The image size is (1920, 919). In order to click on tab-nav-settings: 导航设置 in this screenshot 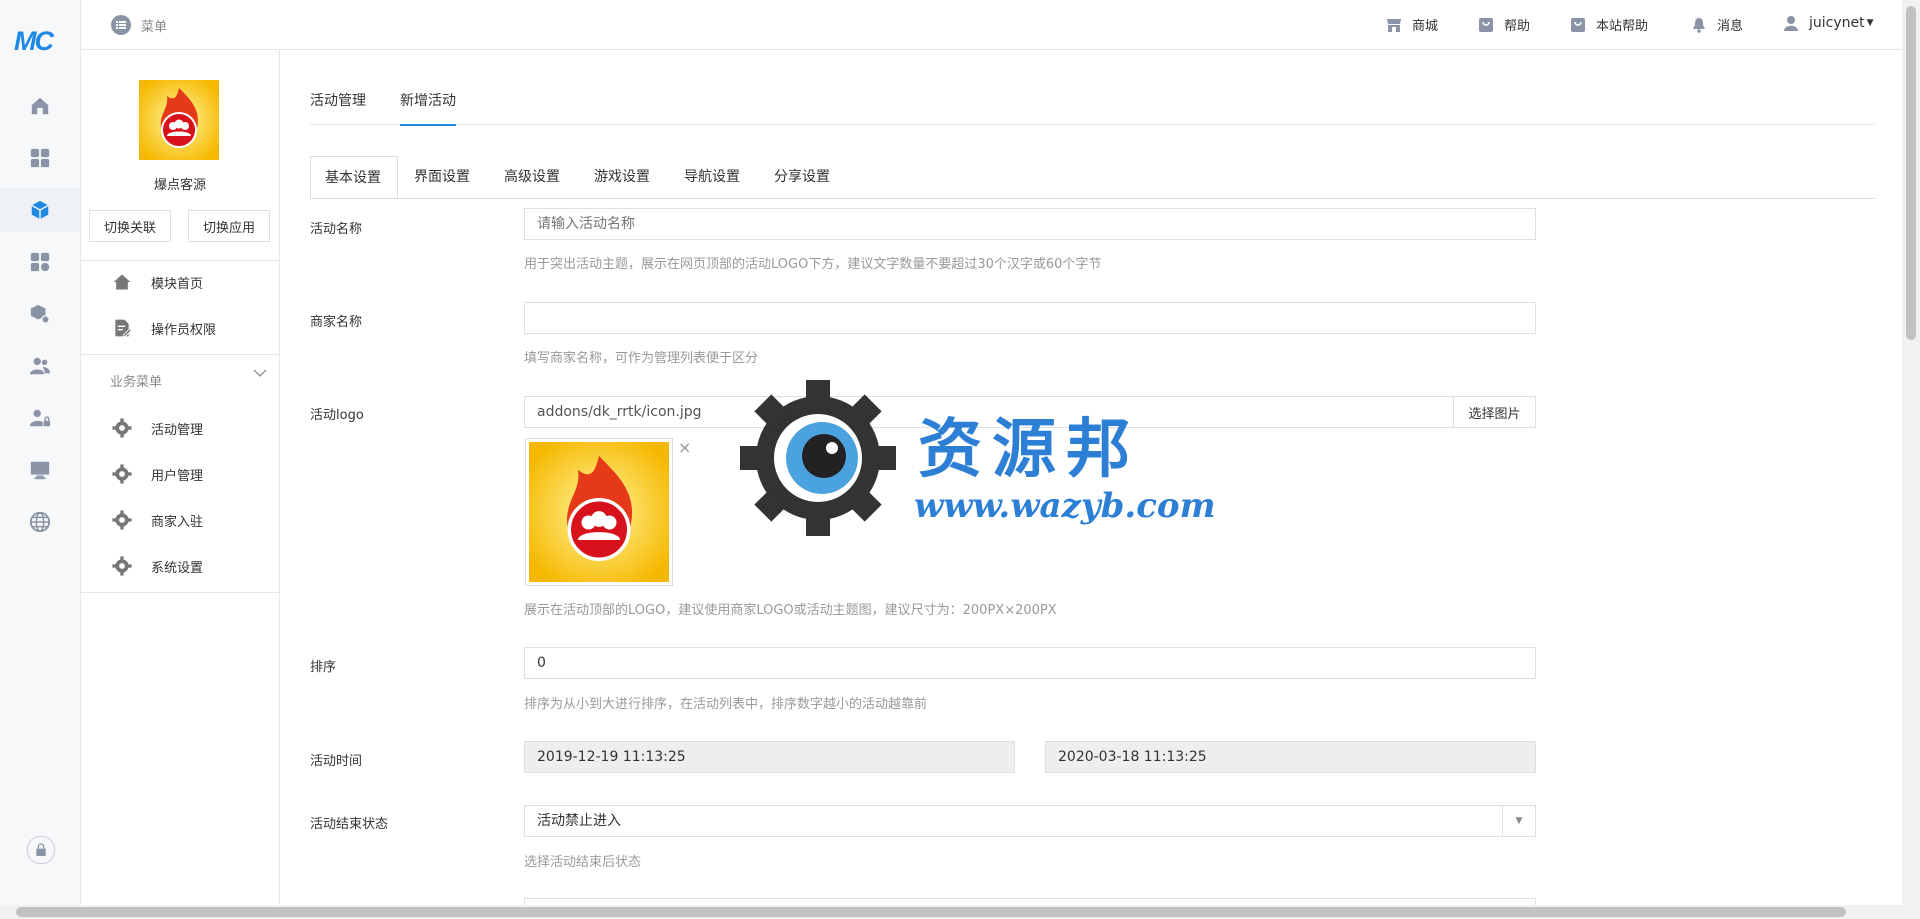, I will do `click(712, 177)`.